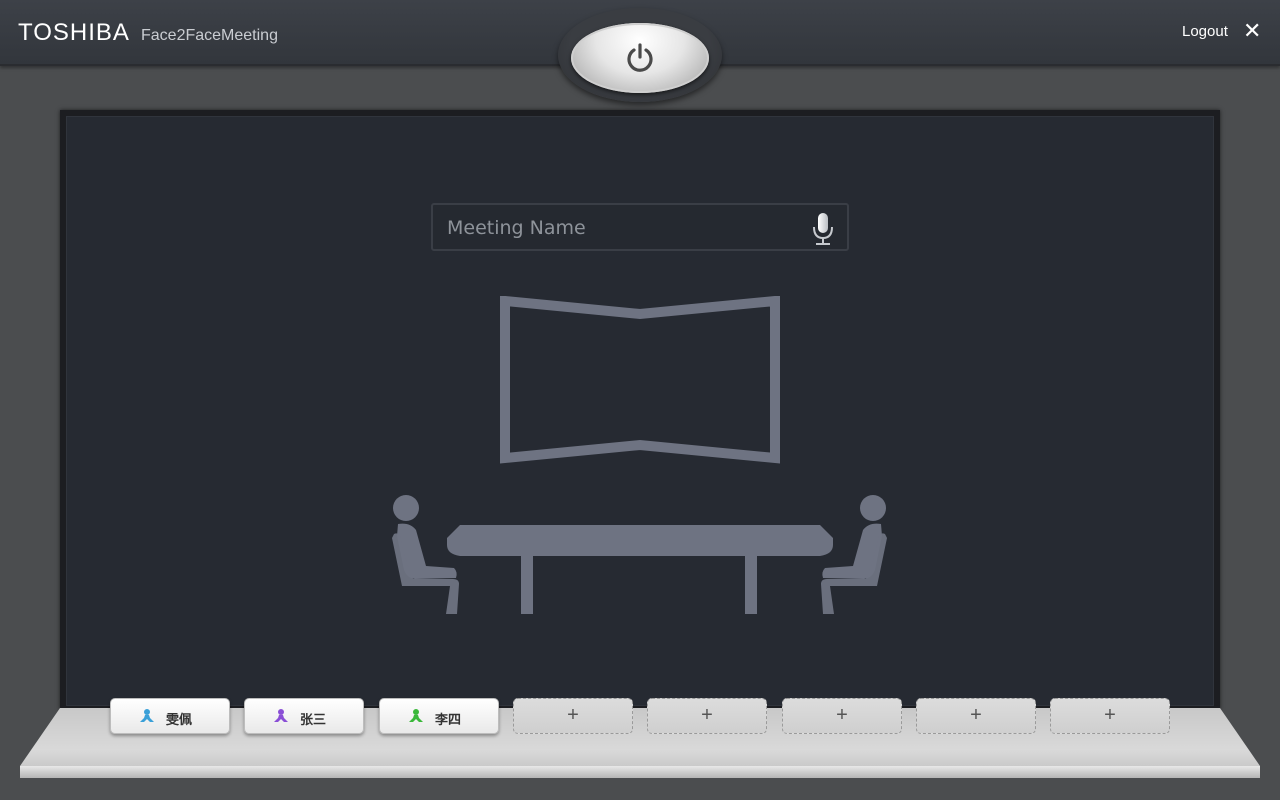 This screenshot has width=1280, height=800. I want to click on microphone-icon, so click(823, 229).